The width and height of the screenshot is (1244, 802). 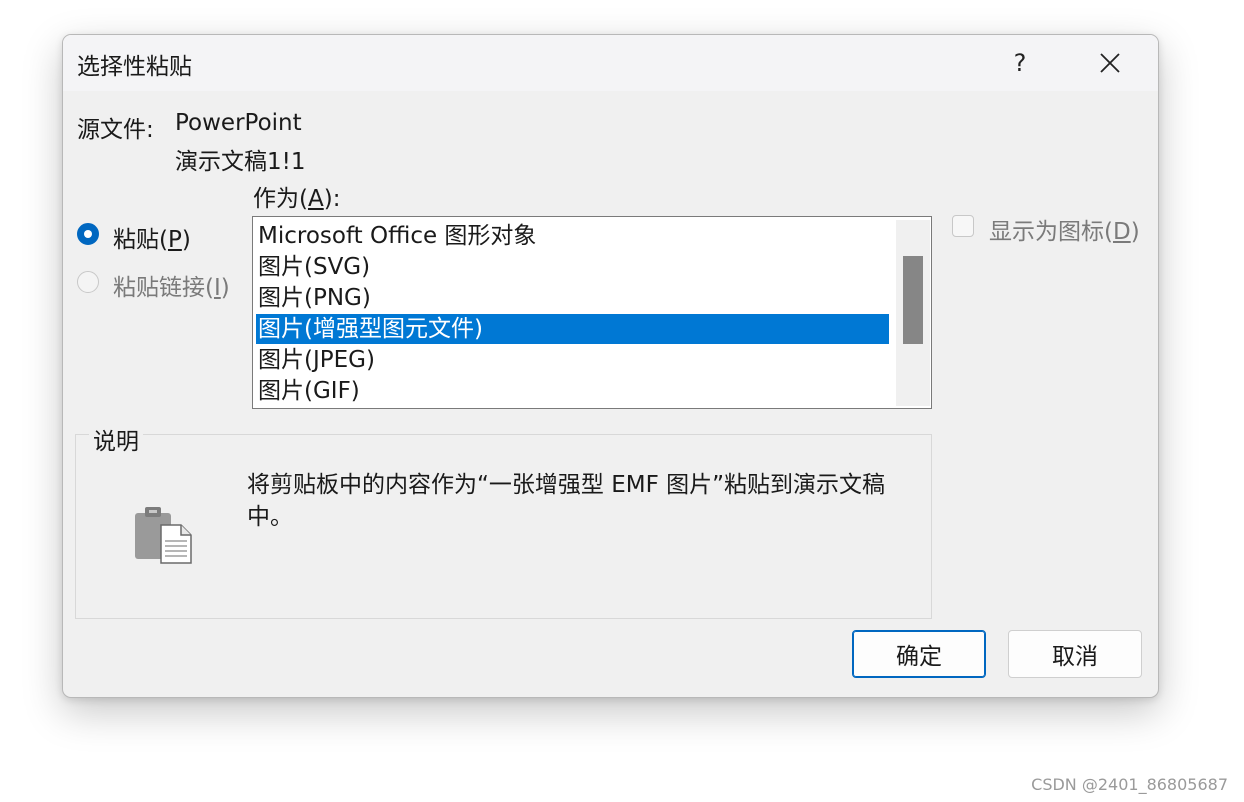 I want to click on source-app: PowerPoint, so click(x=238, y=123).